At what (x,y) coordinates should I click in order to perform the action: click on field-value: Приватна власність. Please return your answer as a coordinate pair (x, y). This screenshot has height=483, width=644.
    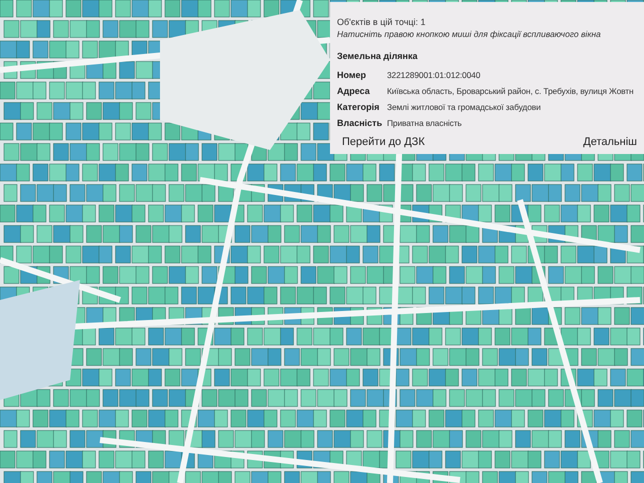
    Looking at the image, I should click on (424, 123).